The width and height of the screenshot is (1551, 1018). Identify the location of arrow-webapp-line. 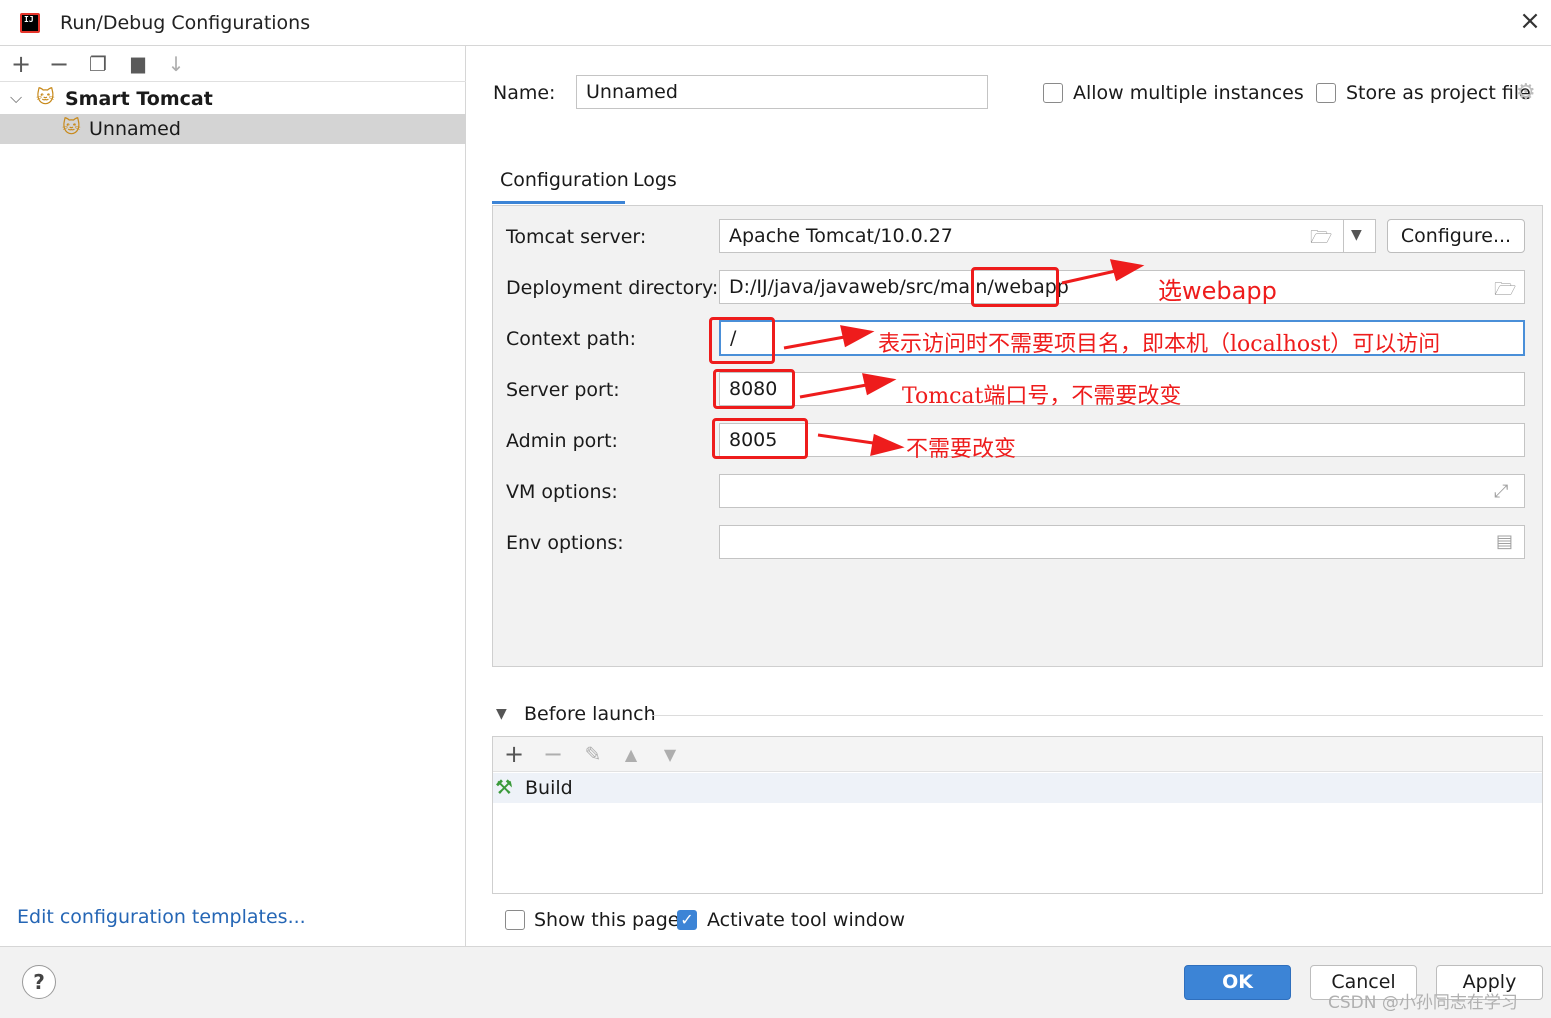
(1091, 276).